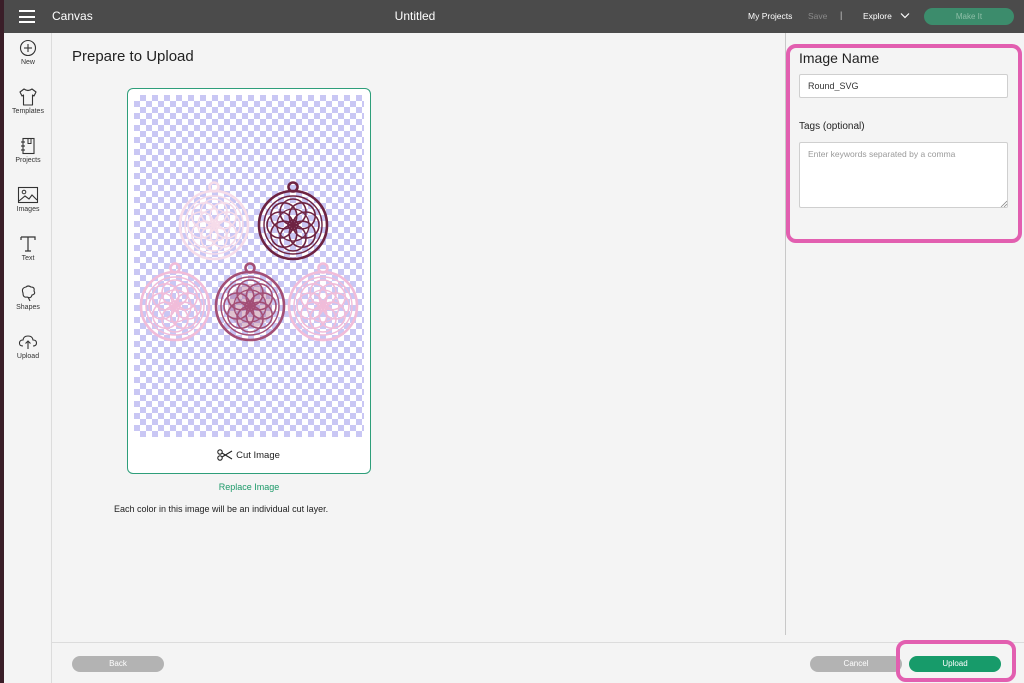 This screenshot has width=1024, height=683. Describe the element at coordinates (28, 195) in the screenshot. I see `image-icon` at that location.